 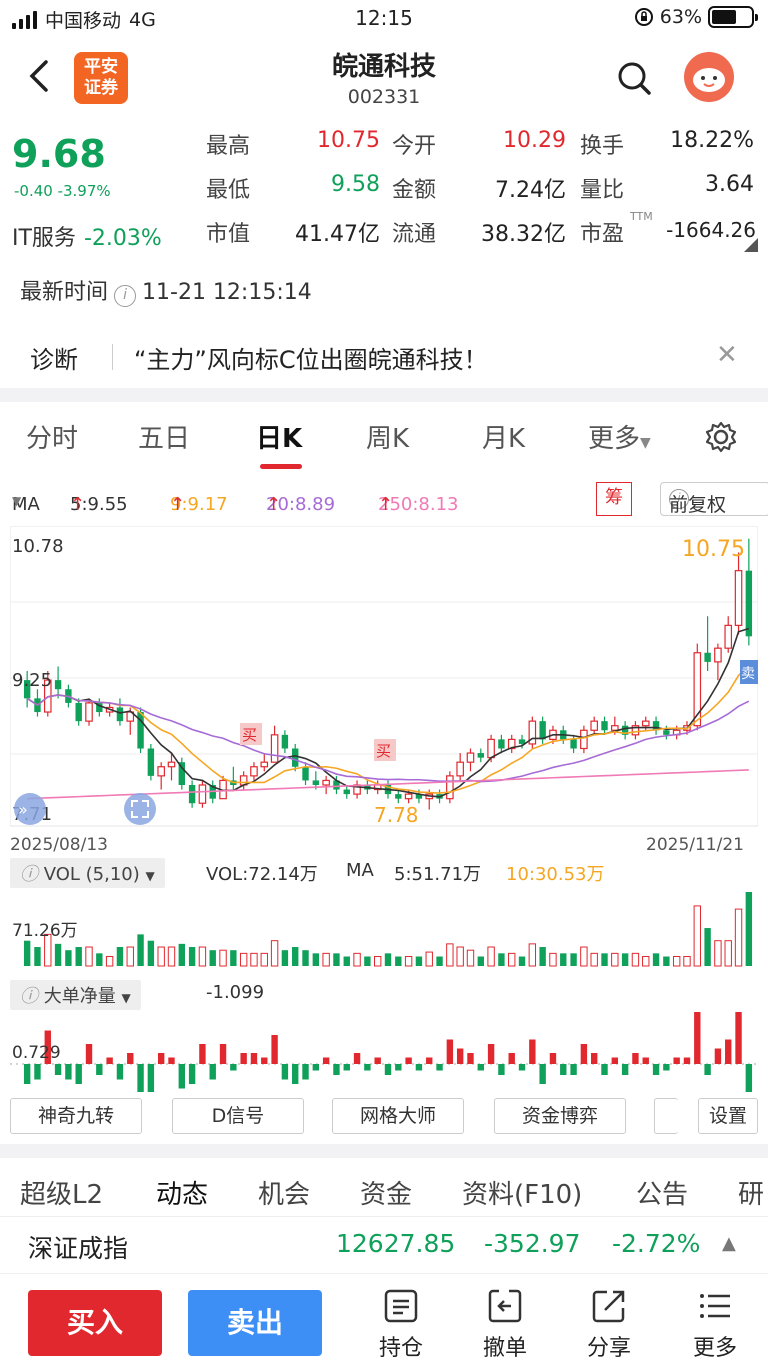 I want to click on indicator-fund-game: 资金博弈, so click(x=560, y=1116).